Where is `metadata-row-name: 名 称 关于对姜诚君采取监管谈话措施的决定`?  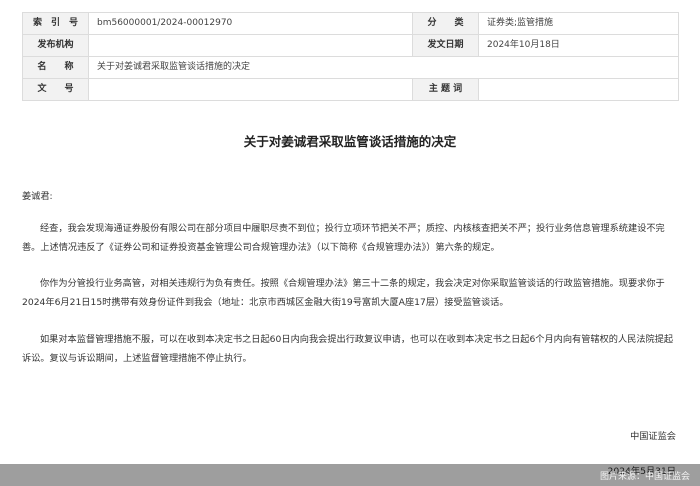
metadata-row-name: 名 称 关于对姜诚君采取监管谈话措施的决定 is located at coordinates (350, 67).